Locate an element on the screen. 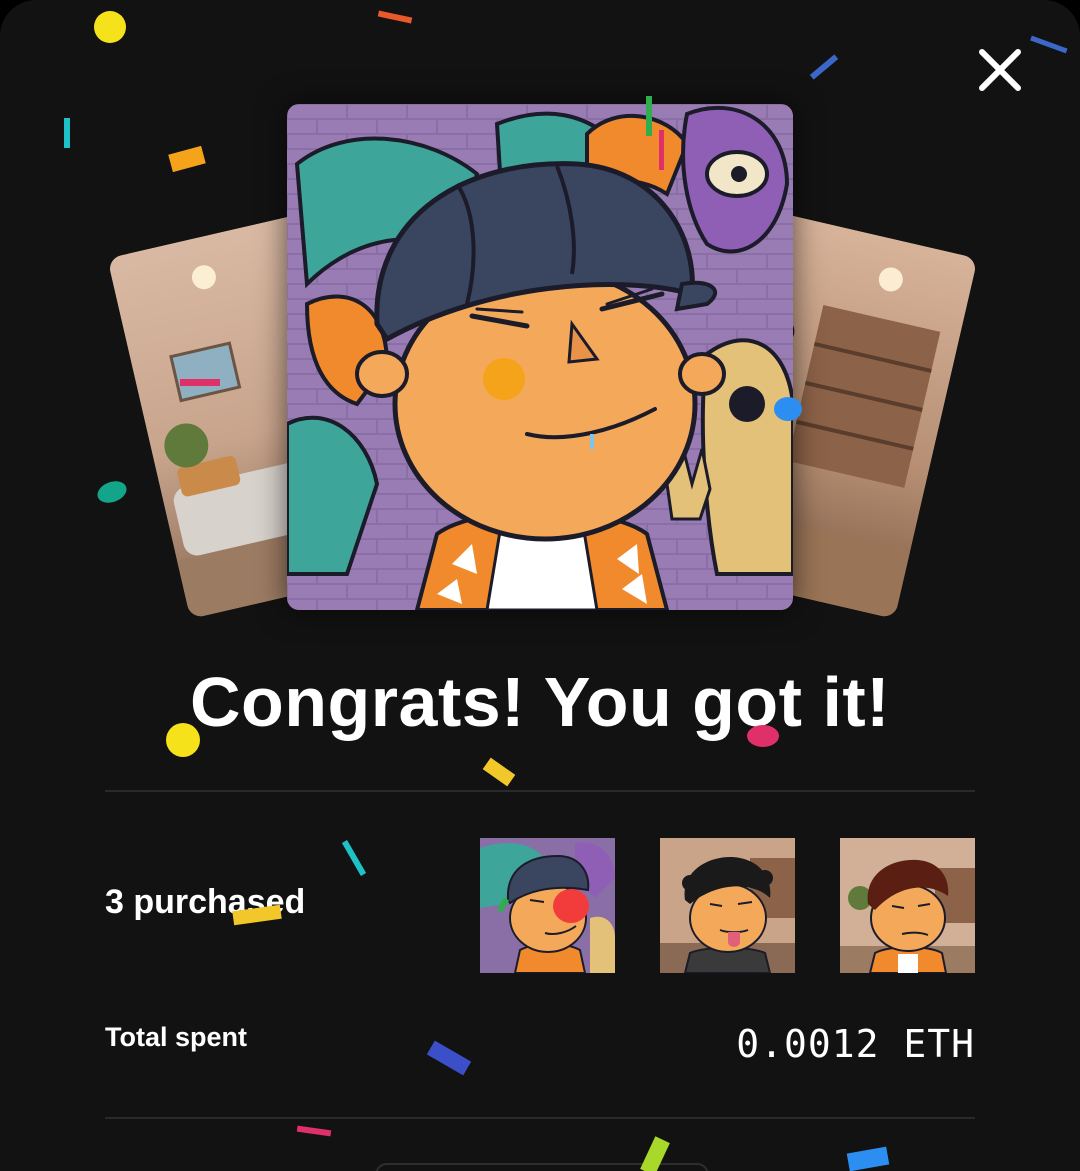 The image size is (1080, 1171). purchased-count-label: 3 purchased is located at coordinates (205, 902).